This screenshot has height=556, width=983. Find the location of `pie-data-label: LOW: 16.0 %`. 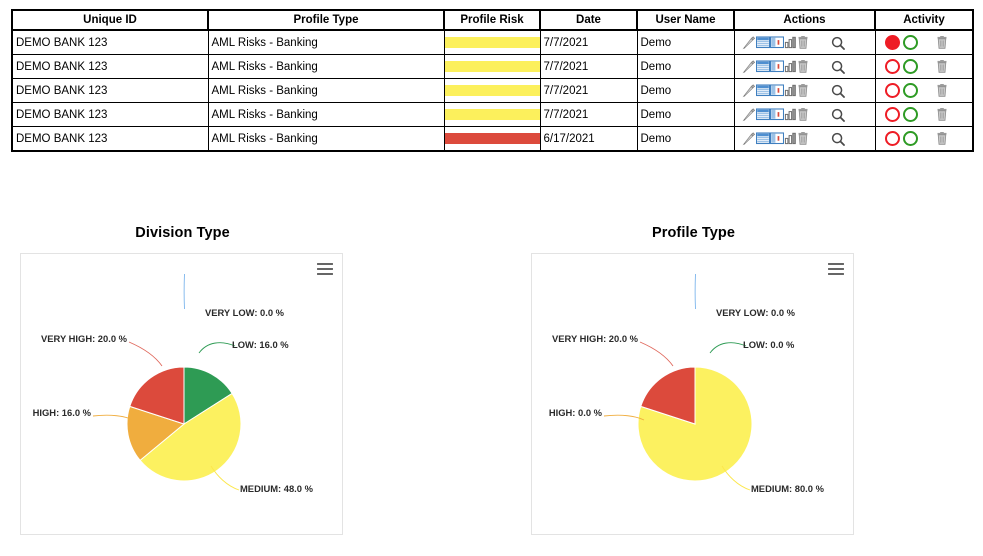

pie-data-label: LOW: 16.0 % is located at coordinates (260, 344).